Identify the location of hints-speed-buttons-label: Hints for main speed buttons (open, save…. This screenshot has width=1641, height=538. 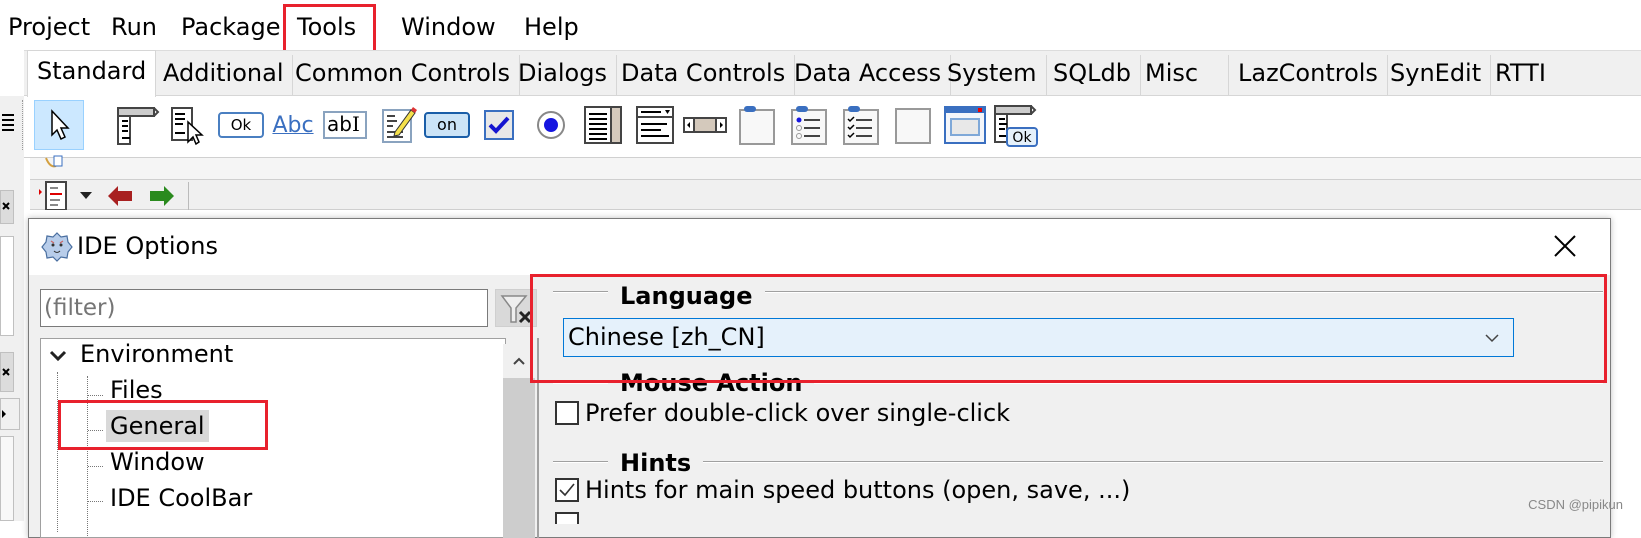
(858, 490).